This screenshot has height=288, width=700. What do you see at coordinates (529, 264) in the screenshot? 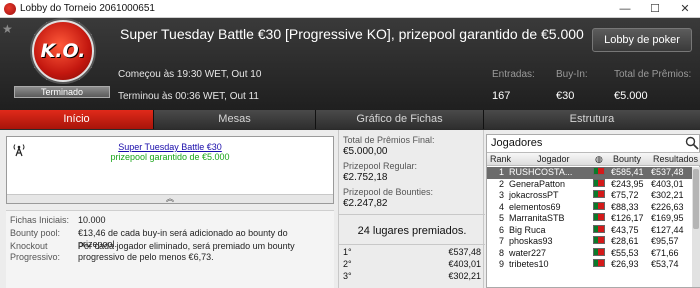
I see `player-name: tribetes10` at bounding box center [529, 264].